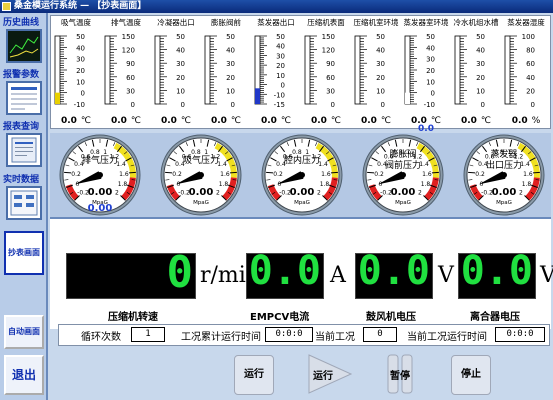  What do you see at coordinates (21, 73) in the screenshot?
I see `nav-alarm-params-label: 报警参数` at bounding box center [21, 73].